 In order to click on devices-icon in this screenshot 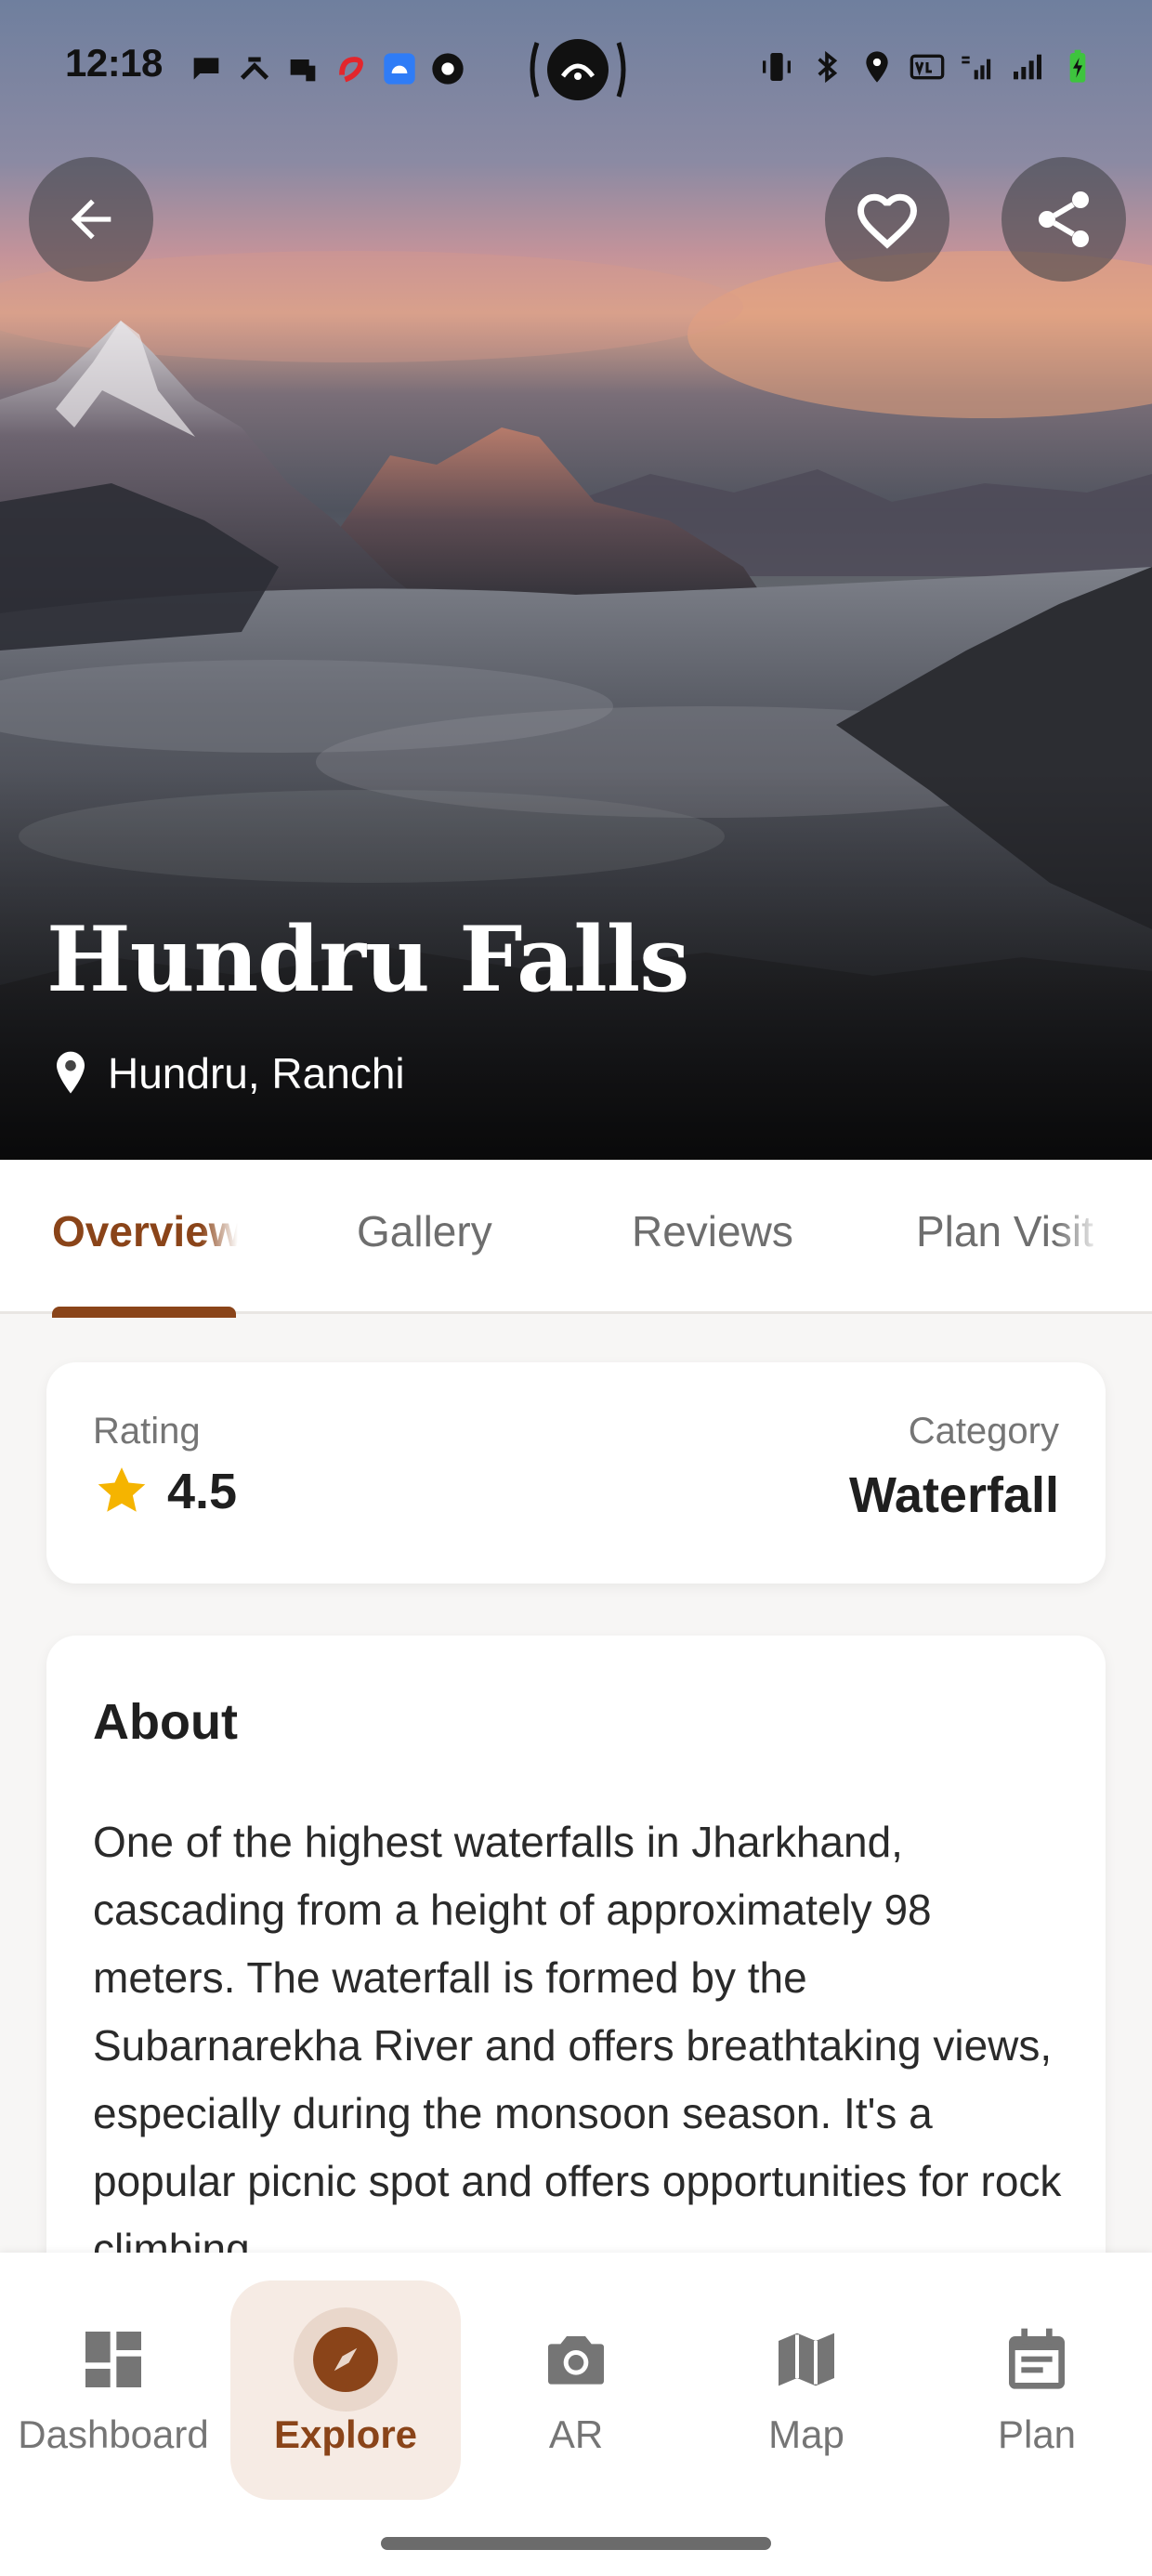, I will do `click(303, 70)`.